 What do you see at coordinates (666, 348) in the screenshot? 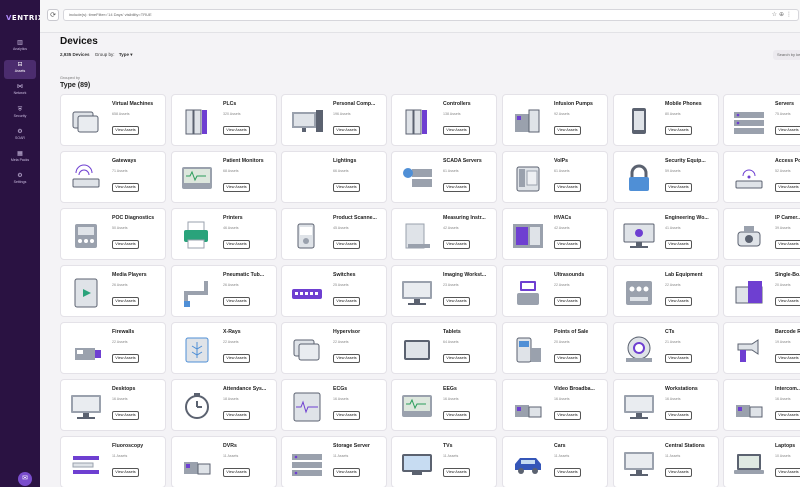
I see `device-type-card: CTs 21 Assets View Assets` at bounding box center [666, 348].